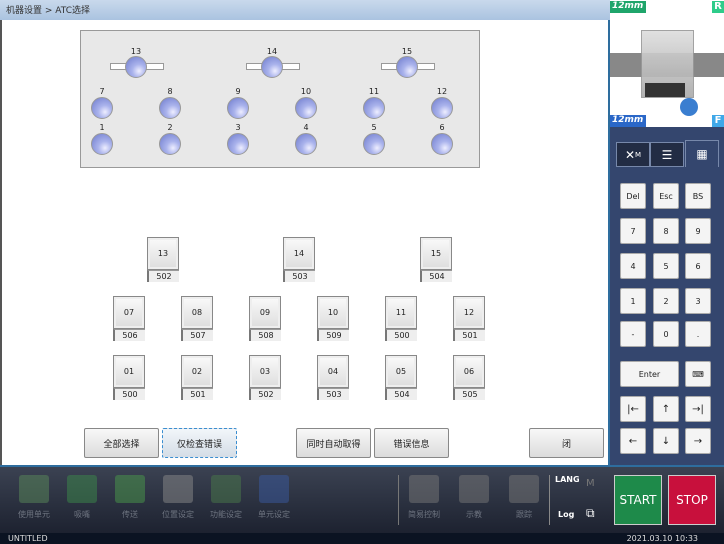 The image size is (724, 544). I want to click on select-all-button: 全部选择, so click(121, 443).